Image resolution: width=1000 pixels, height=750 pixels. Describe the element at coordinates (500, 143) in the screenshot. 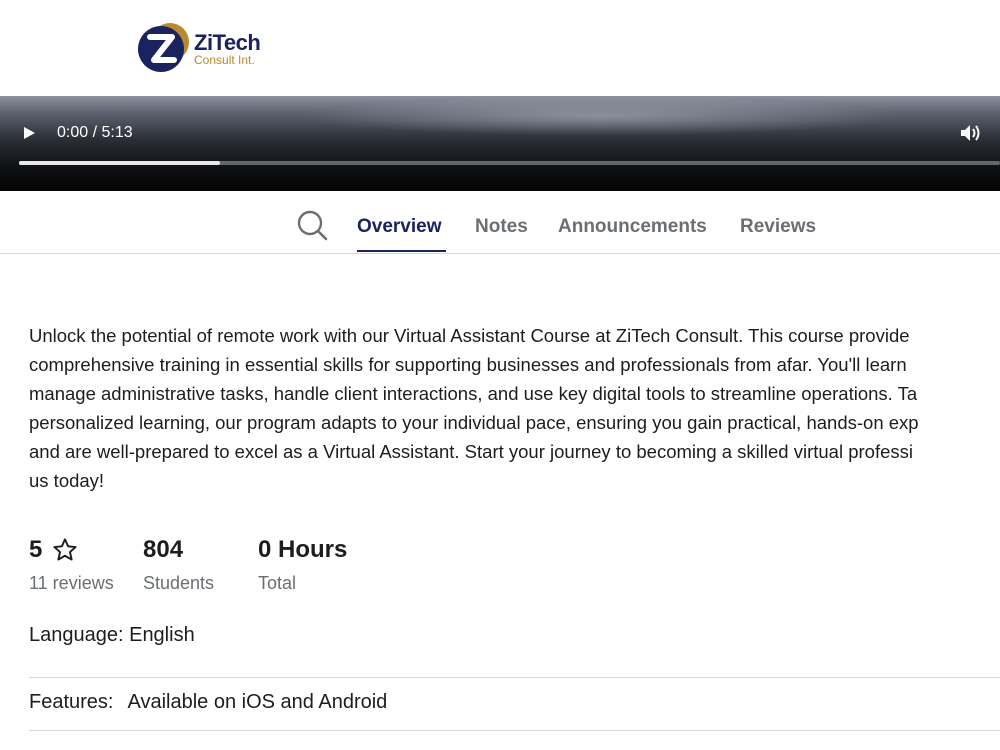

I see `video-player` at that location.